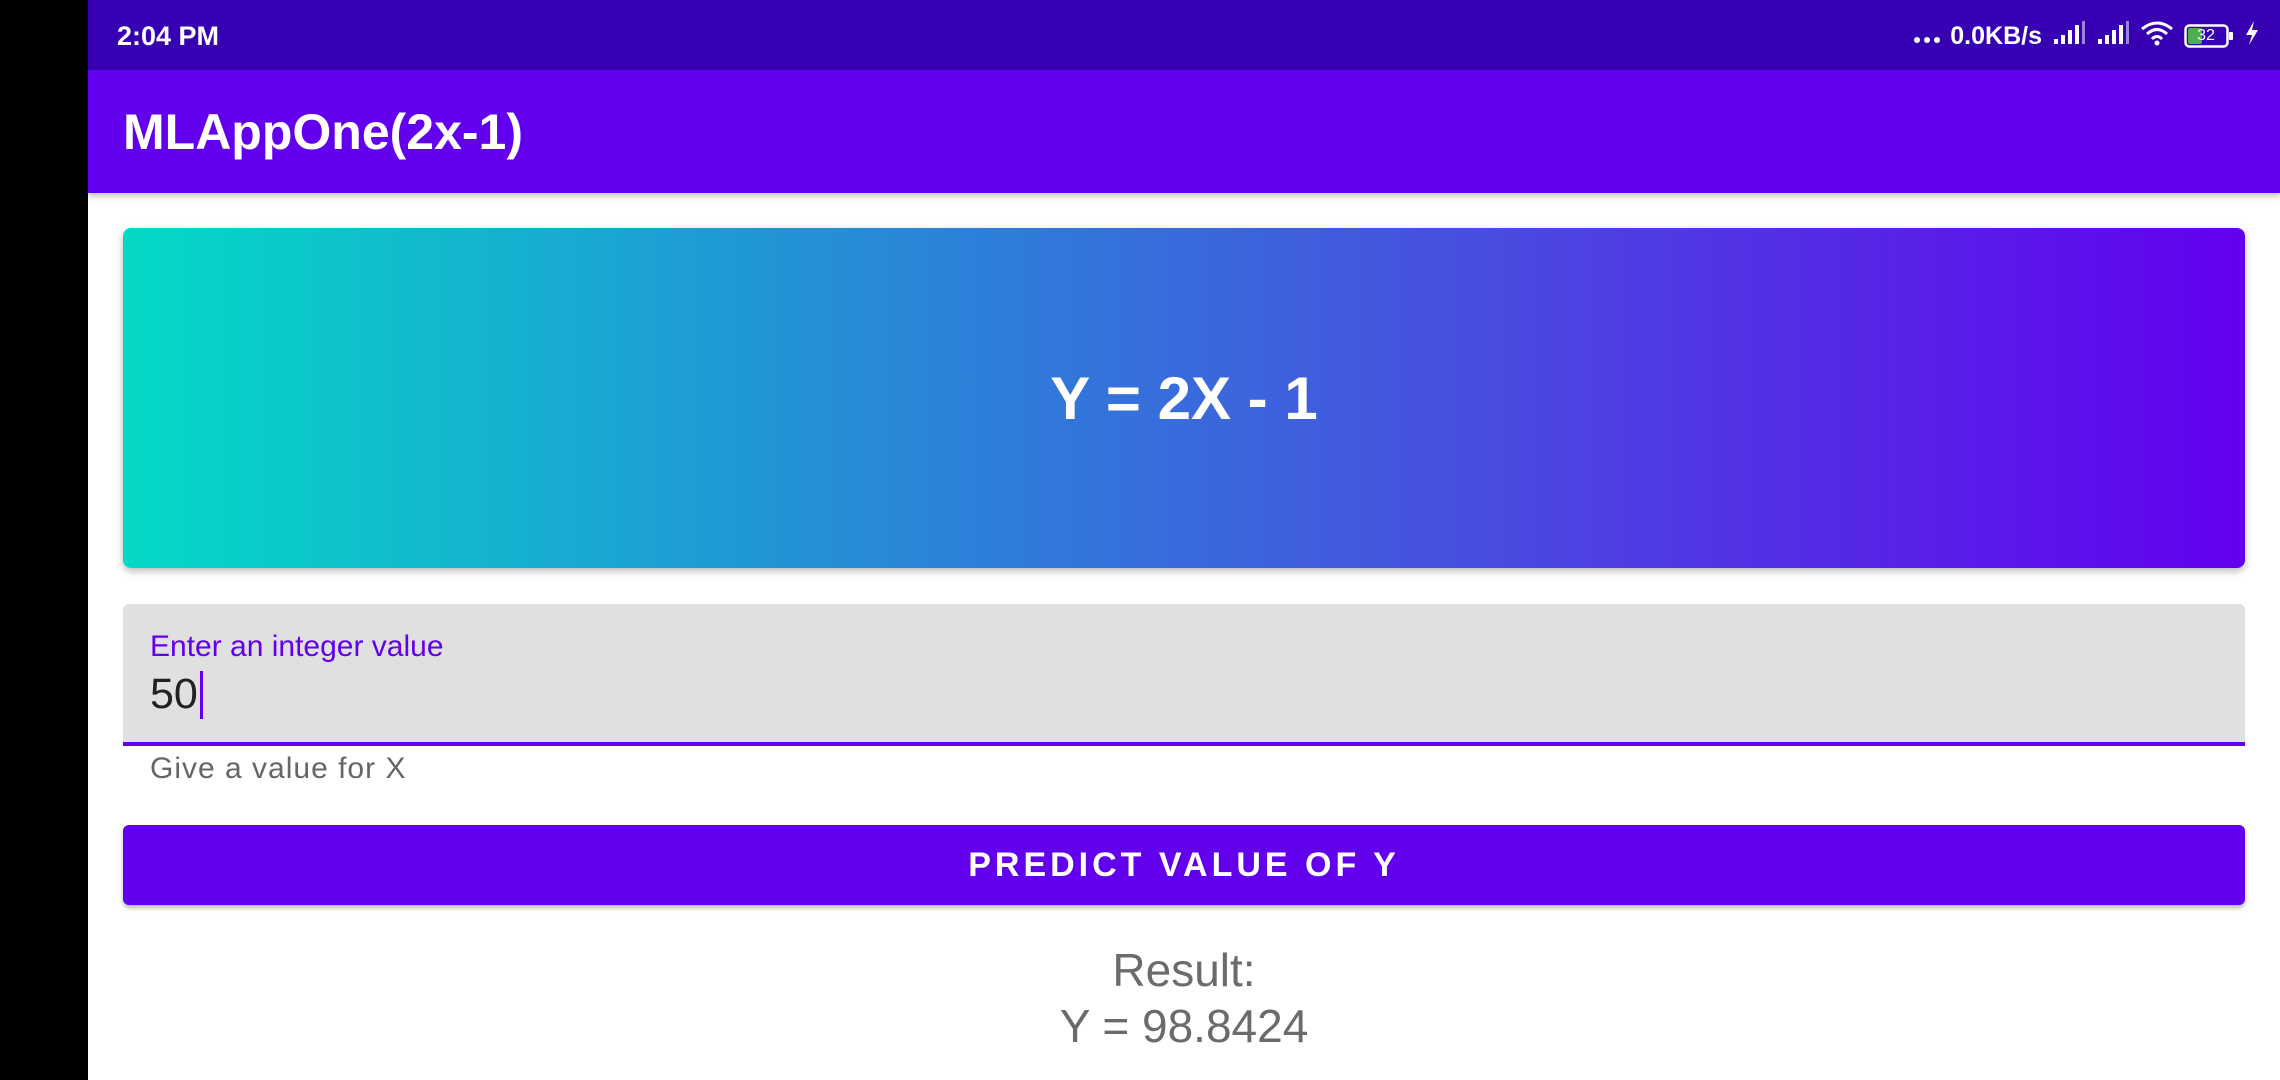 The image size is (2280, 1080). I want to click on app-title: MLAppOne(2x-1), so click(323, 132).